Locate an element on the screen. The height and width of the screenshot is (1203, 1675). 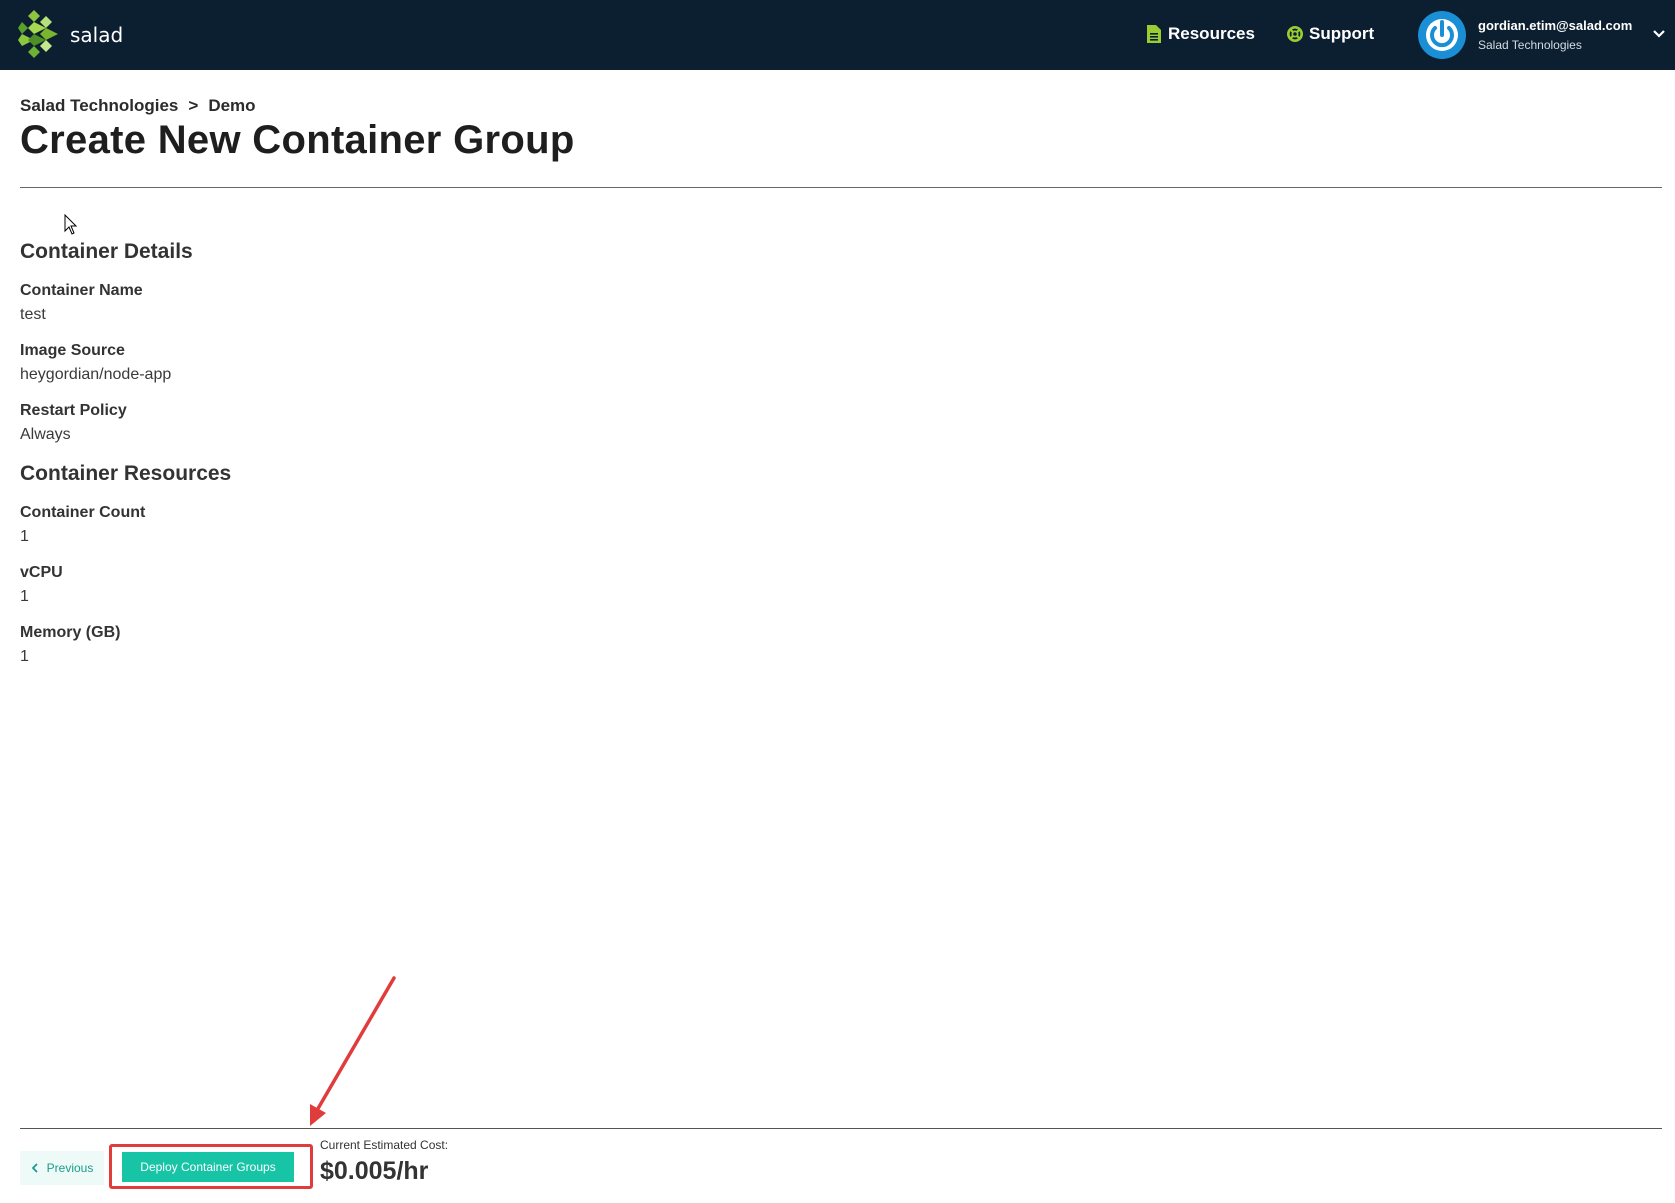
chevron-left-icon is located at coordinates (34, 1168).